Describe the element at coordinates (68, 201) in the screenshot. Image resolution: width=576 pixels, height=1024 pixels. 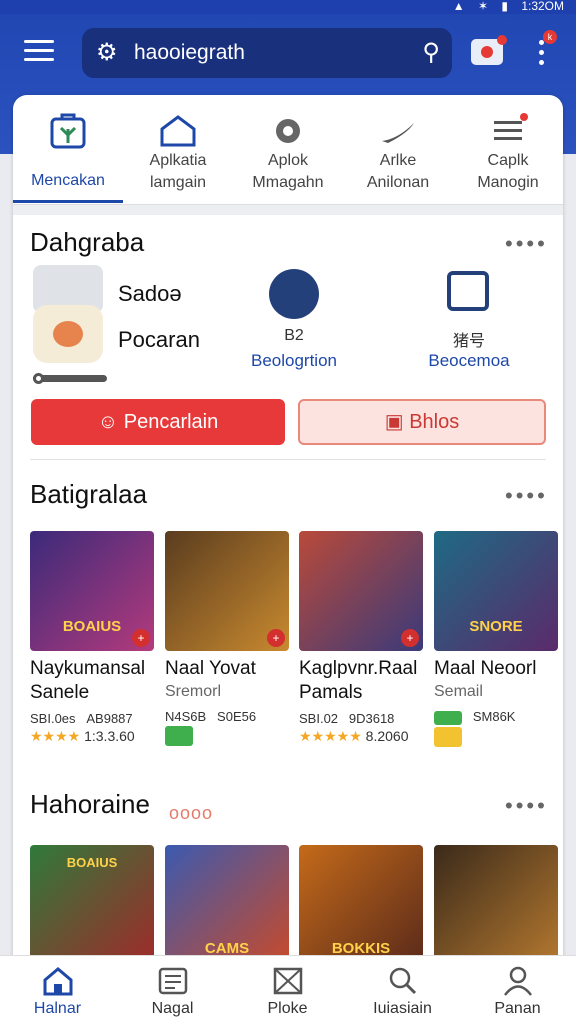
I see `tab-underline` at that location.